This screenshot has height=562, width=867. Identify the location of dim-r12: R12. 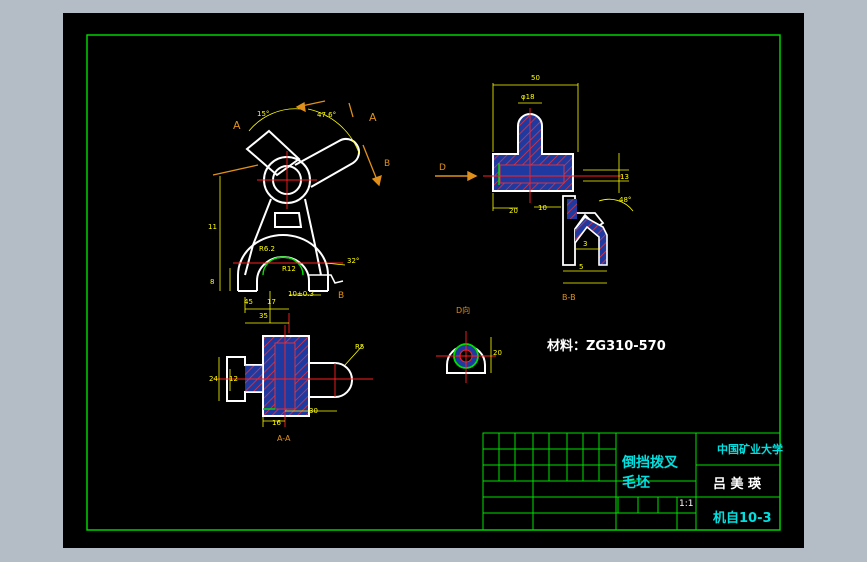
(289, 269).